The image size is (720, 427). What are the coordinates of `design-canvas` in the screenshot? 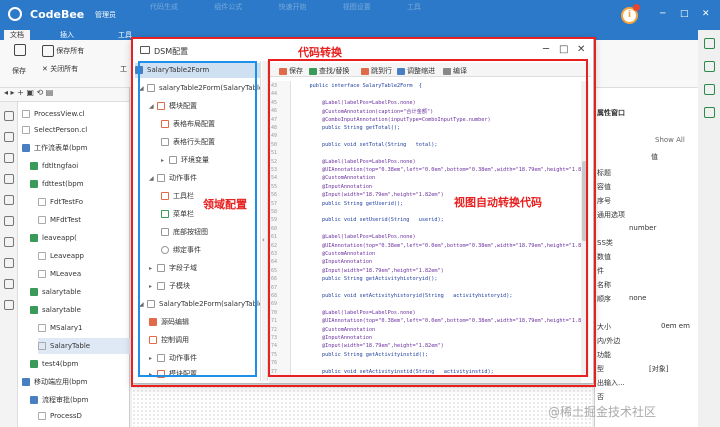 It's located at (362, 406).